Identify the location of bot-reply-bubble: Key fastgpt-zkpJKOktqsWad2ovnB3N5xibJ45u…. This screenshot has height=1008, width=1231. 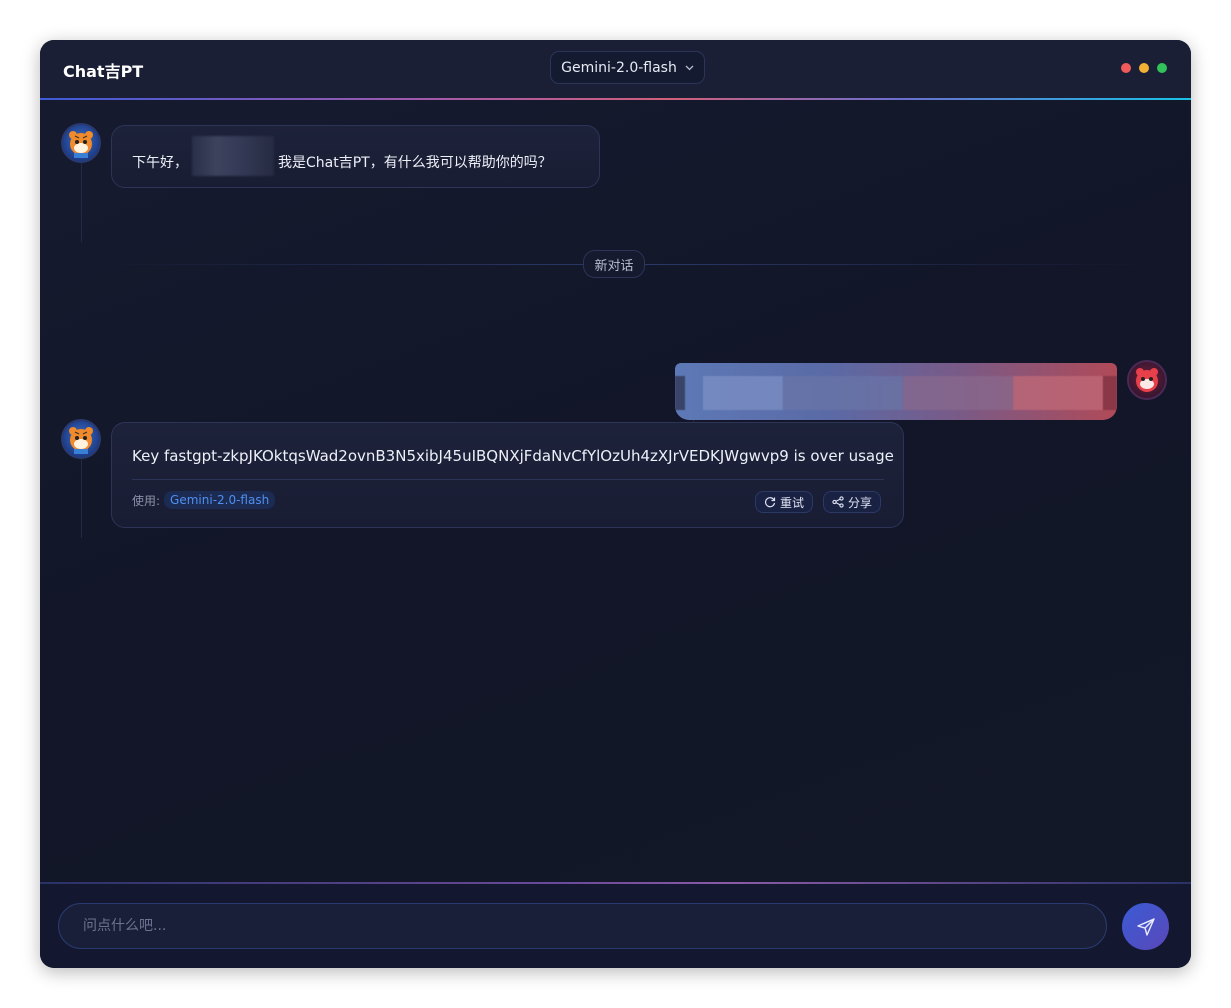
(507, 475).